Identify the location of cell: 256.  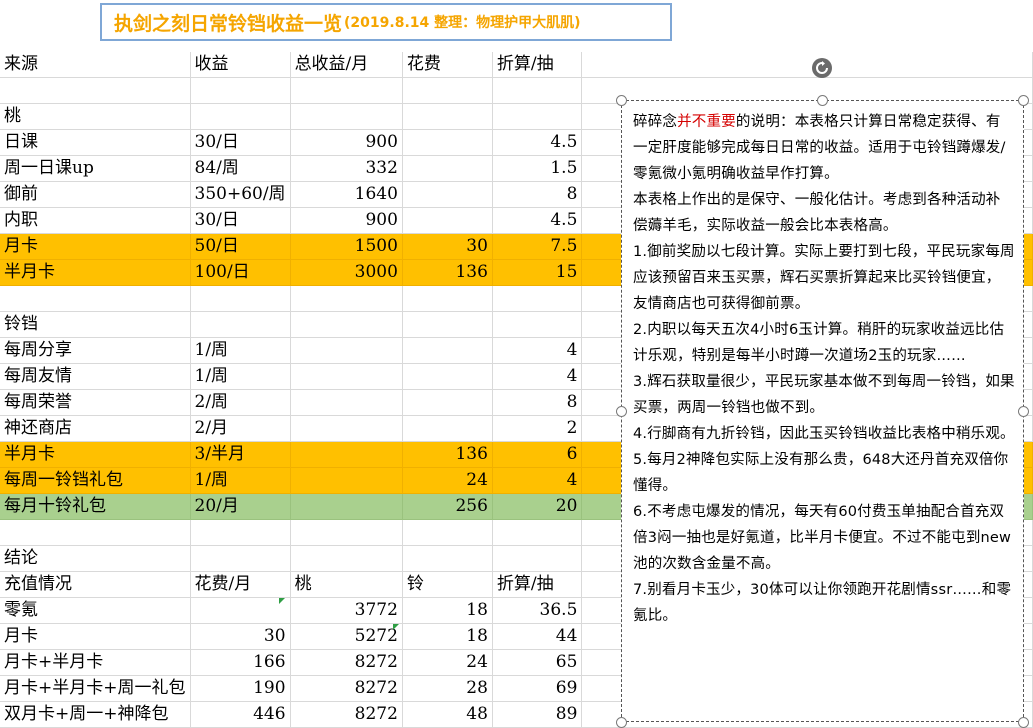
(447, 506).